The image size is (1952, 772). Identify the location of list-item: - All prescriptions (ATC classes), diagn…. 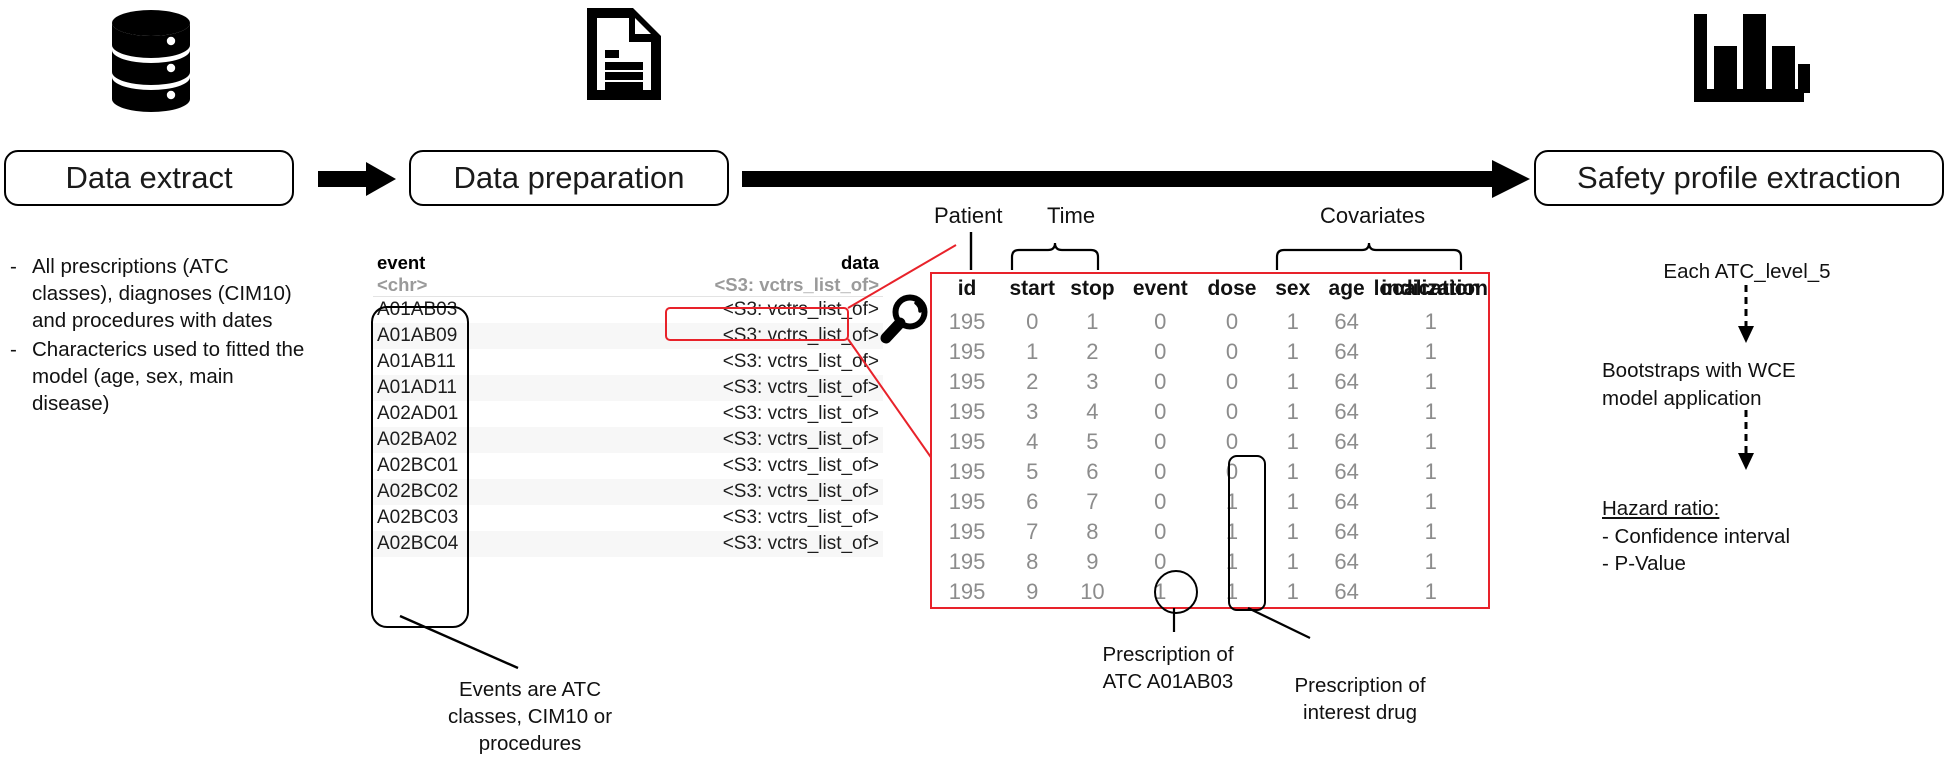
(160, 293).